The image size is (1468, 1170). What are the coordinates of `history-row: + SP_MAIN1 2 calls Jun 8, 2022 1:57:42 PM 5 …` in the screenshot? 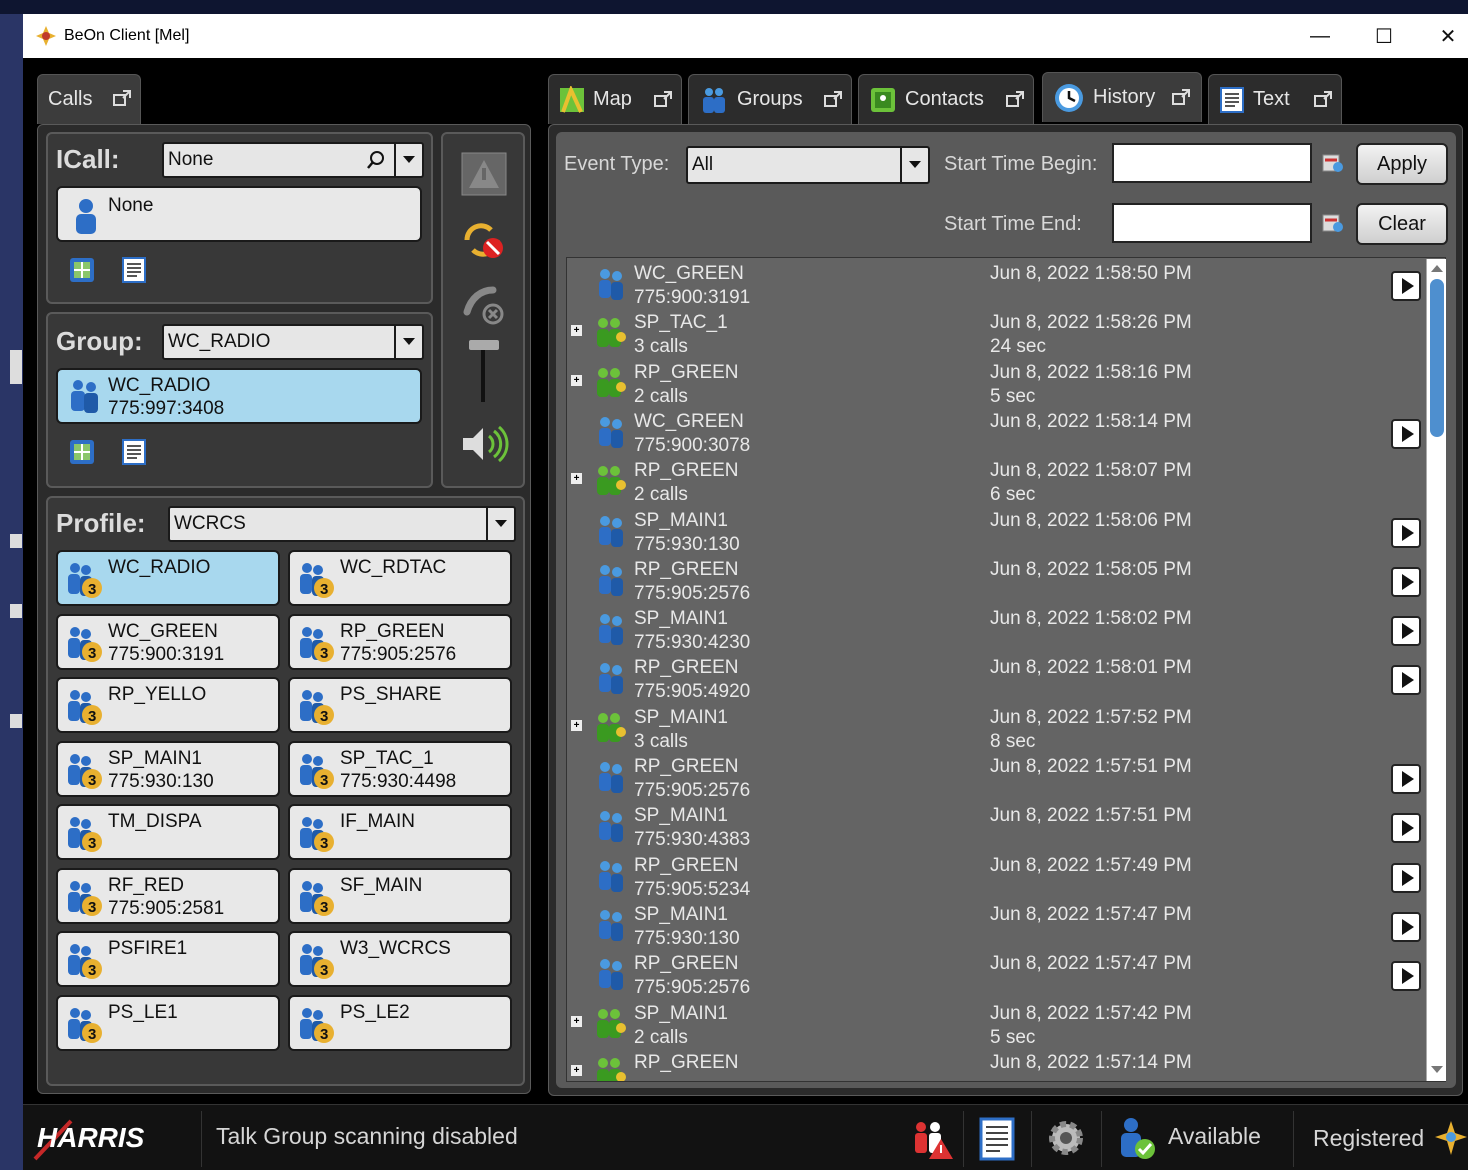 It's located at (997, 1024).